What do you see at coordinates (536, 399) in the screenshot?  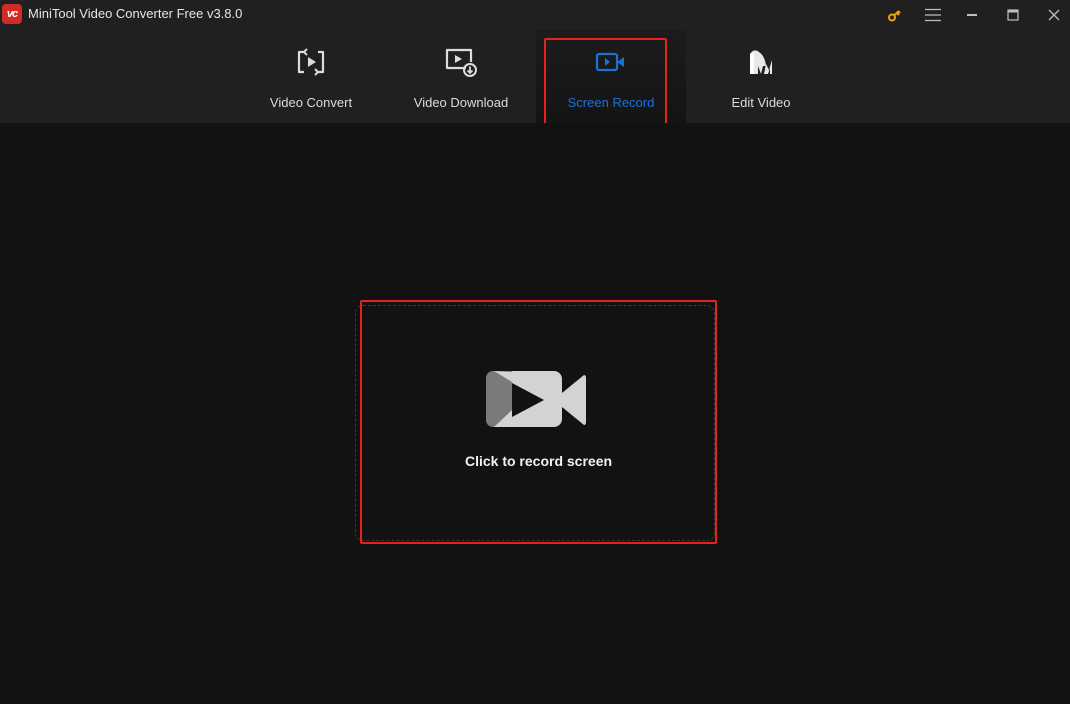 I see `camera-icon` at bounding box center [536, 399].